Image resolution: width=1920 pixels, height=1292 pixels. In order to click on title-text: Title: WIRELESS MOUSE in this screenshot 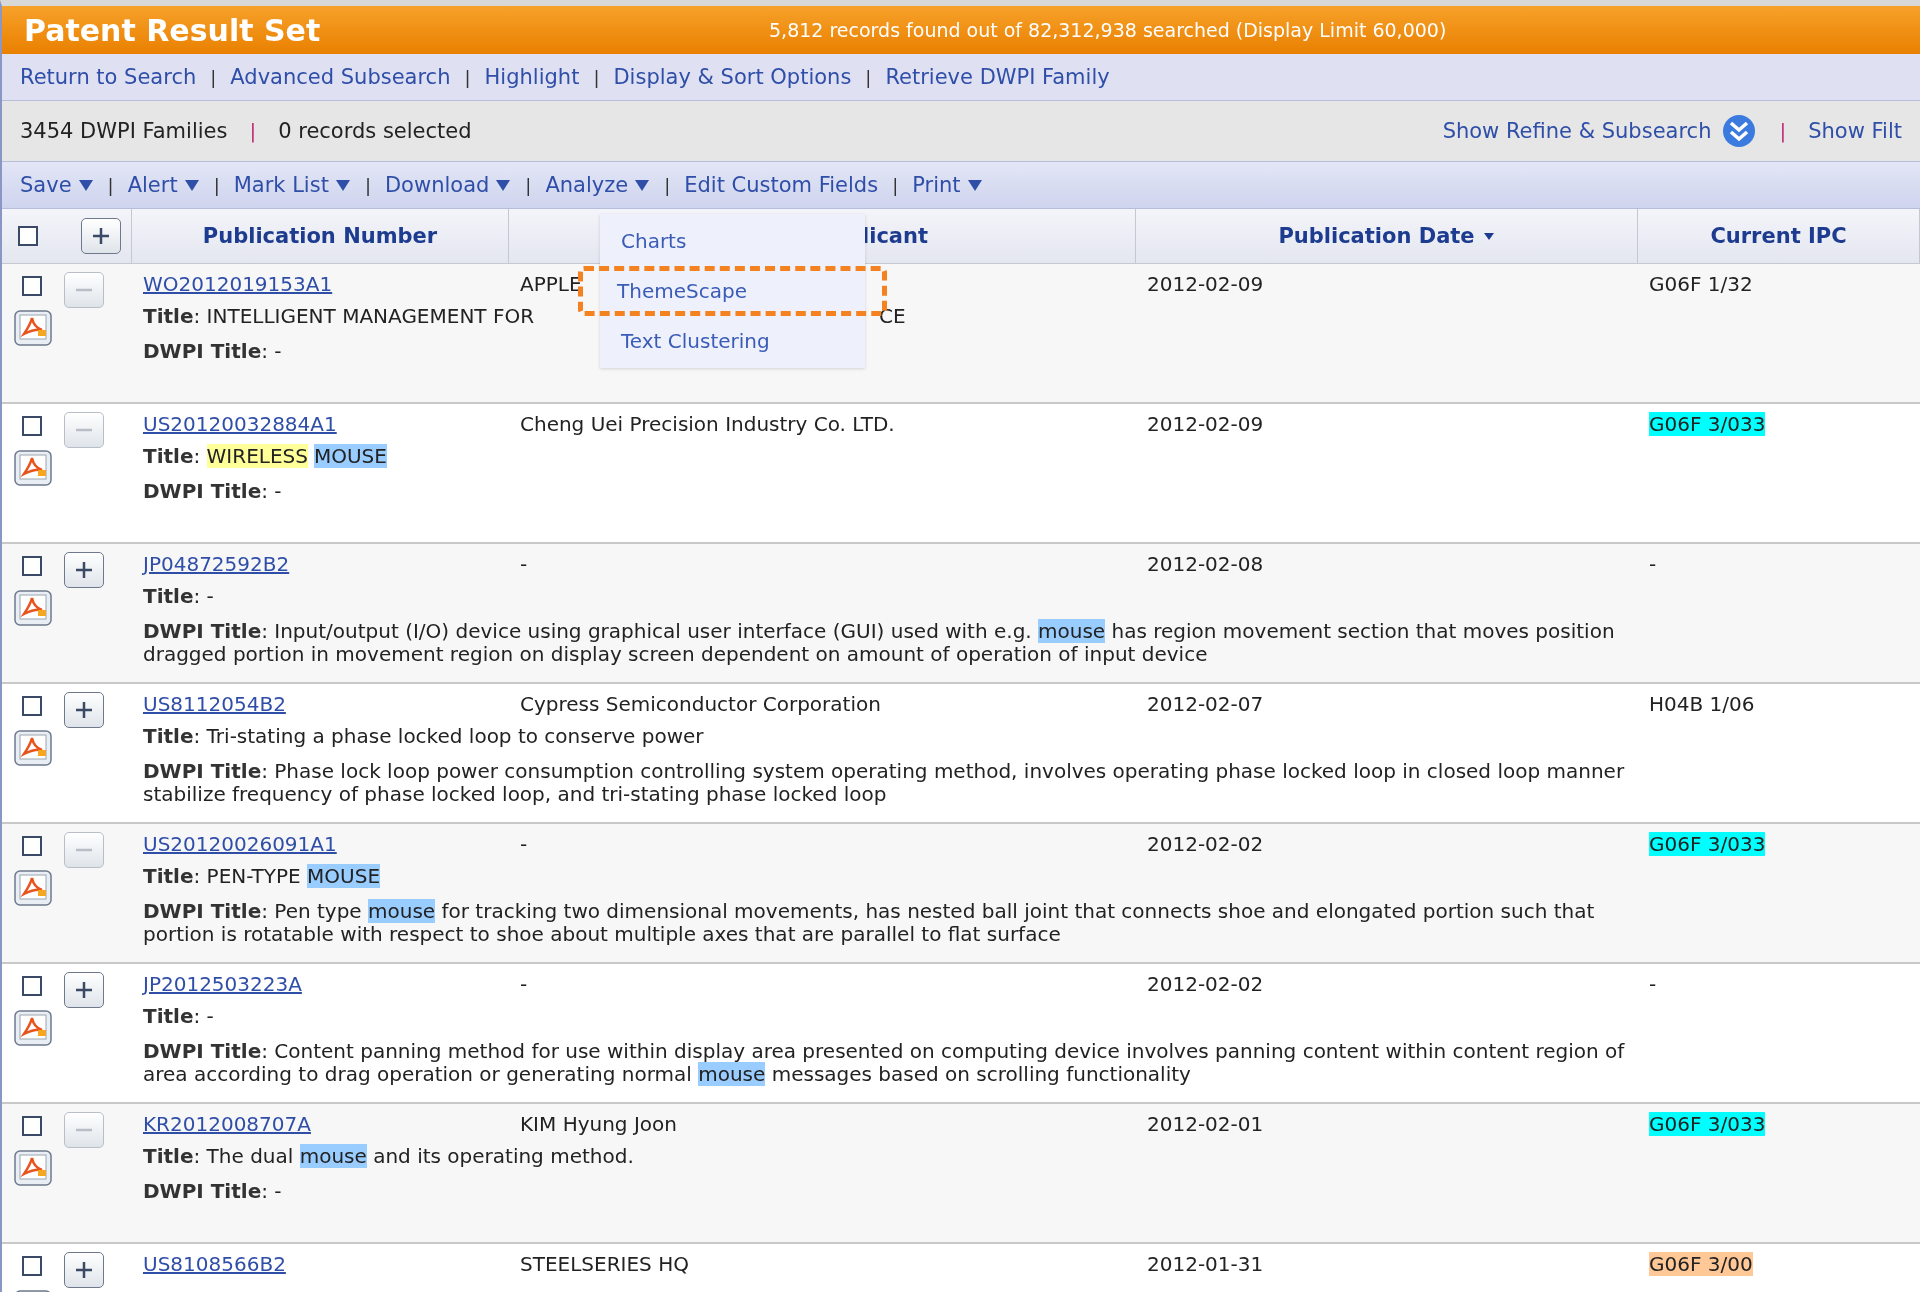, I will do `click(265, 457)`.